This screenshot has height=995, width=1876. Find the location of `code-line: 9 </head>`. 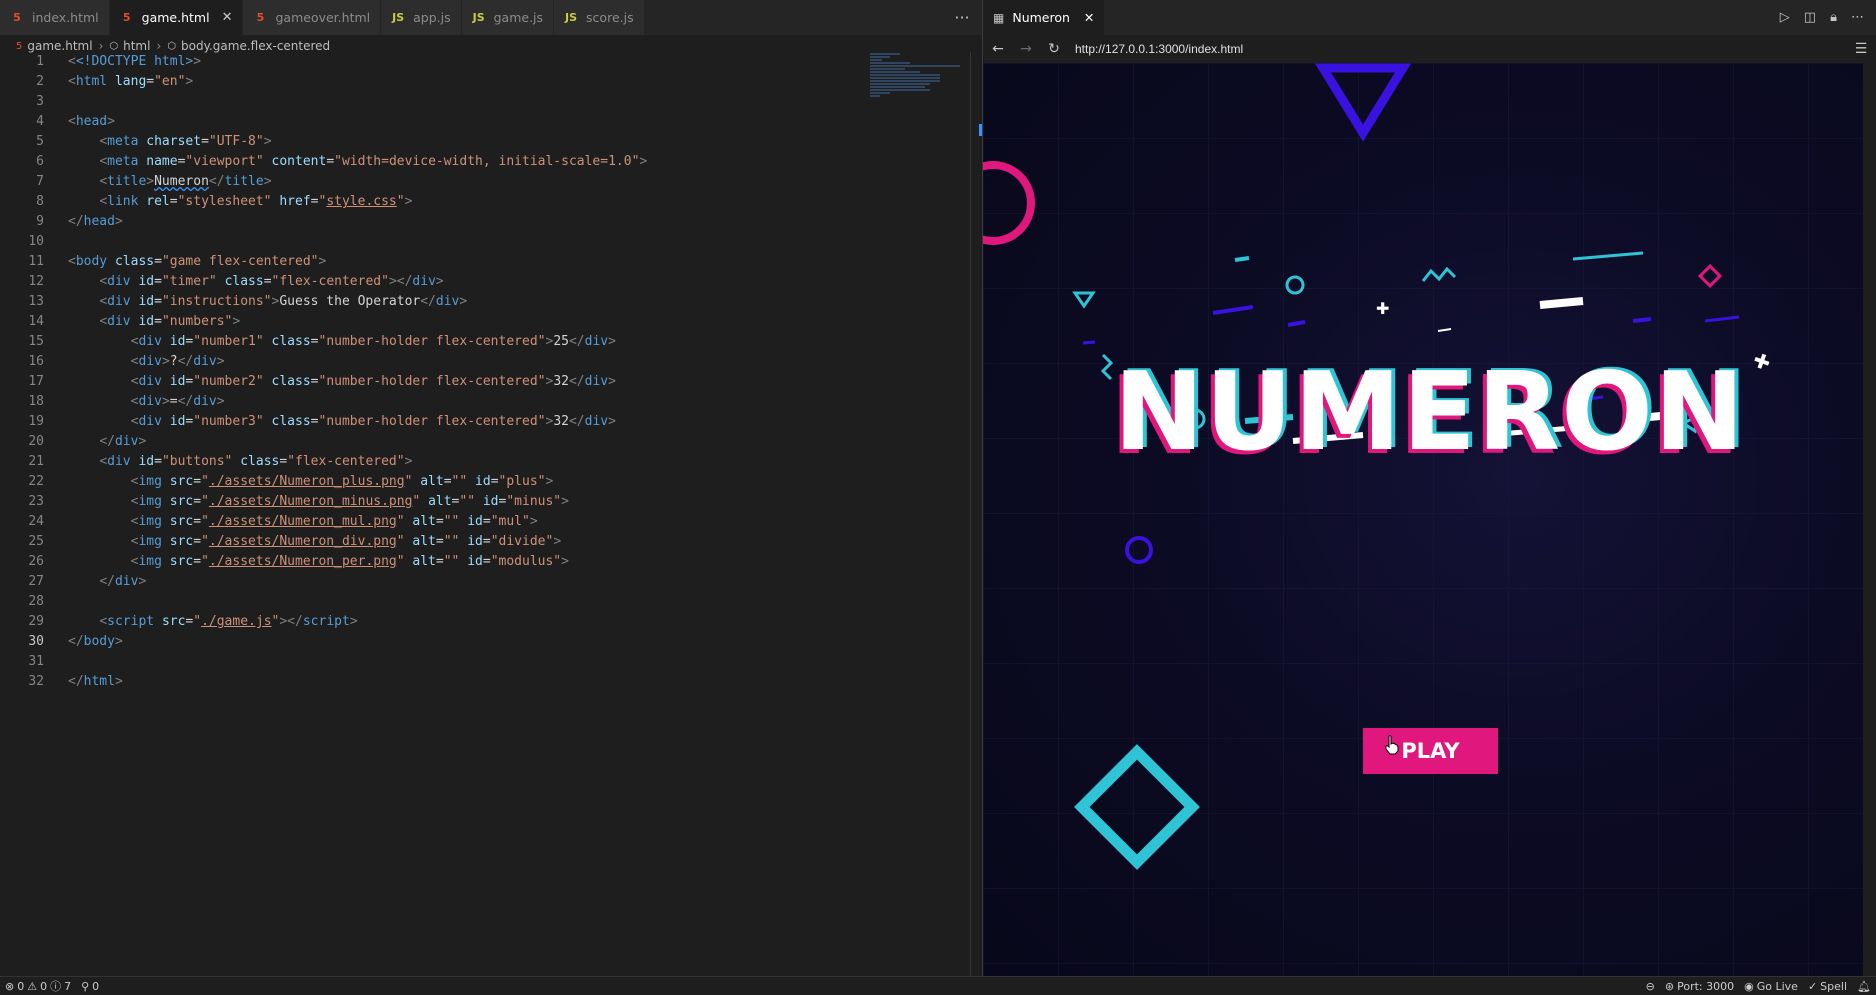

code-line: 9 </head> is located at coordinates (79, 221).